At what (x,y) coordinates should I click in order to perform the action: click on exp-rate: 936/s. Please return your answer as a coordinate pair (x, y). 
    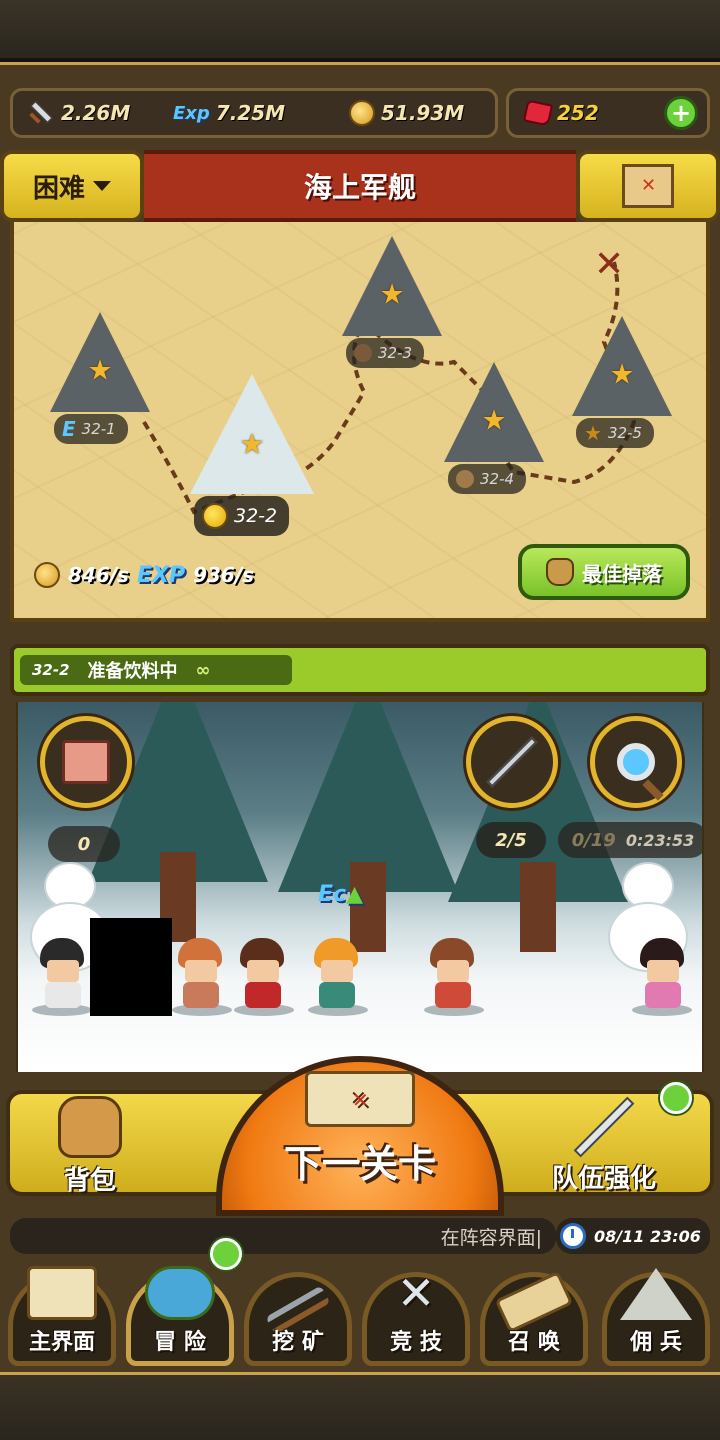
    Looking at the image, I should click on (224, 575).